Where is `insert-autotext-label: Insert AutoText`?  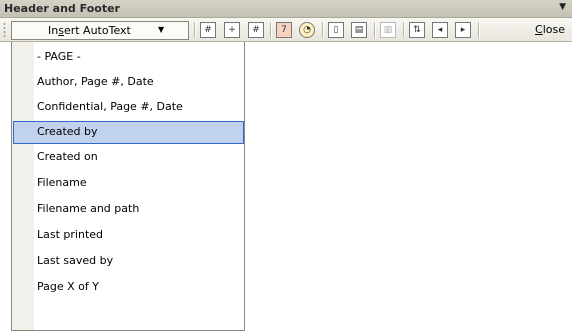 insert-autotext-label: Insert AutoText is located at coordinates (89, 30).